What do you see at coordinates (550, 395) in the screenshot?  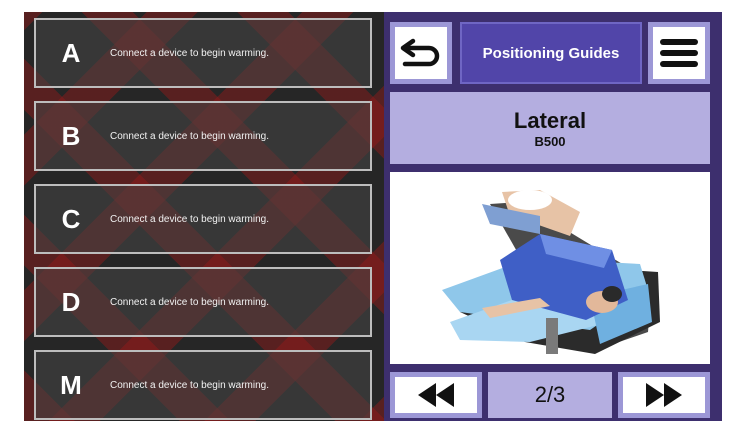 I see `page-indicator: 2/3` at bounding box center [550, 395].